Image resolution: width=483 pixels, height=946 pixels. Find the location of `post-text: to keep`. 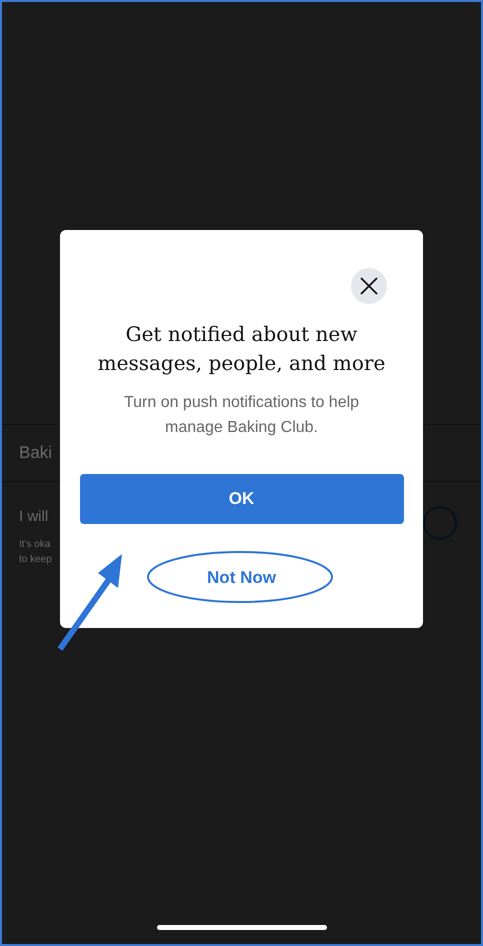

post-text: to keep is located at coordinates (35, 559).